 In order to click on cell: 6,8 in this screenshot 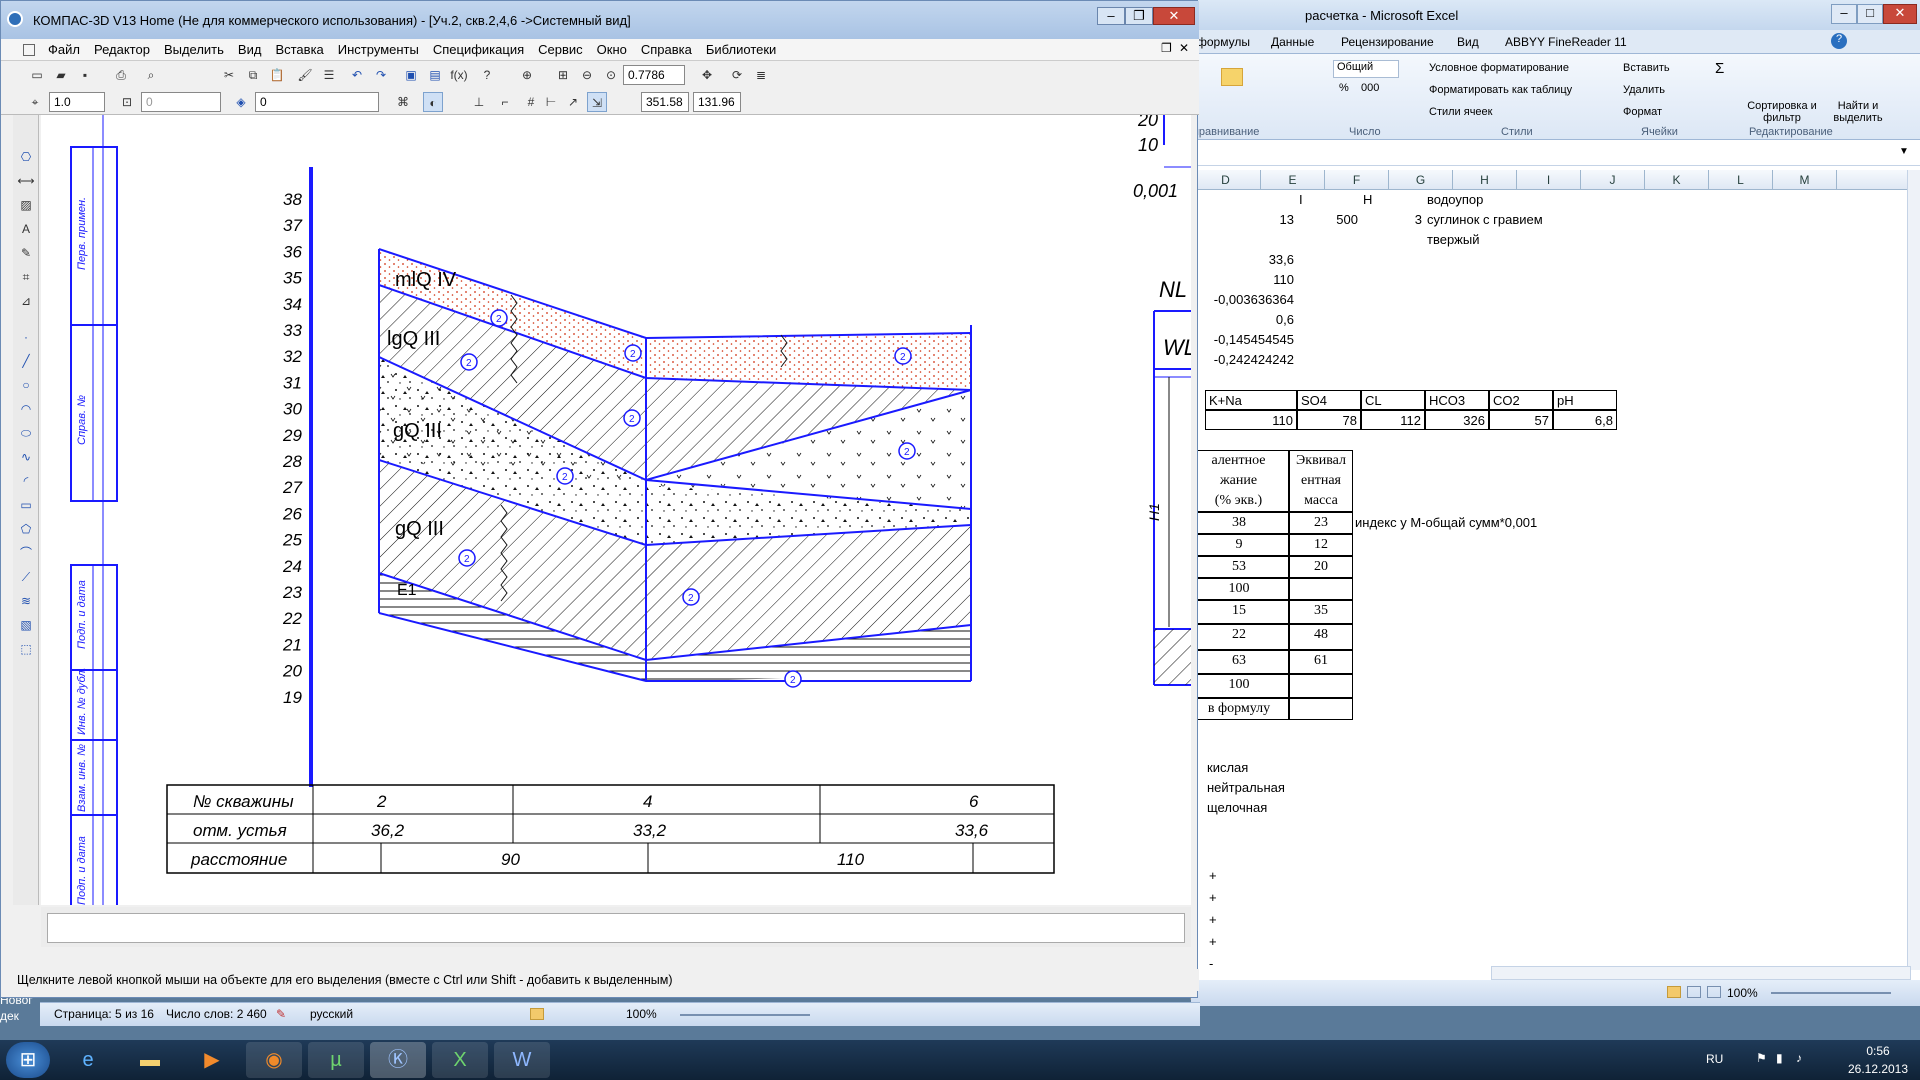, I will do `click(1585, 420)`.